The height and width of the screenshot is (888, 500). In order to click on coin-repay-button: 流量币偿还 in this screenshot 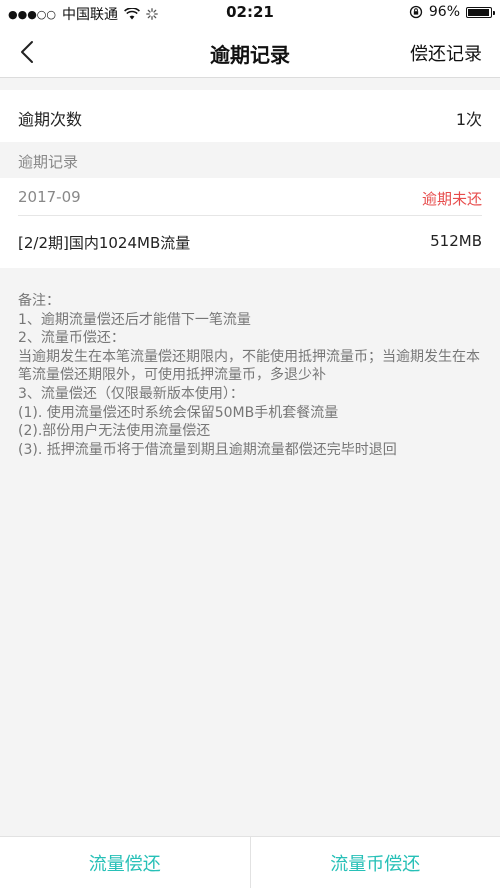, I will do `click(375, 862)`.